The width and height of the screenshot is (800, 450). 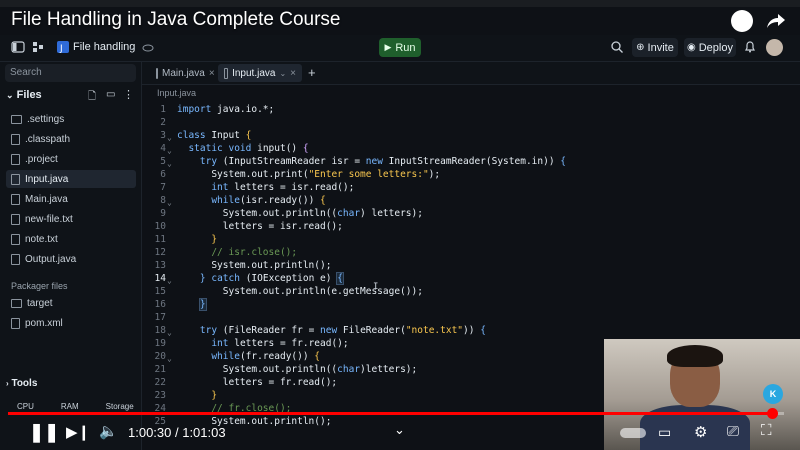 What do you see at coordinates (396, 413) in the screenshot?
I see `video-progress-bar` at bounding box center [396, 413].